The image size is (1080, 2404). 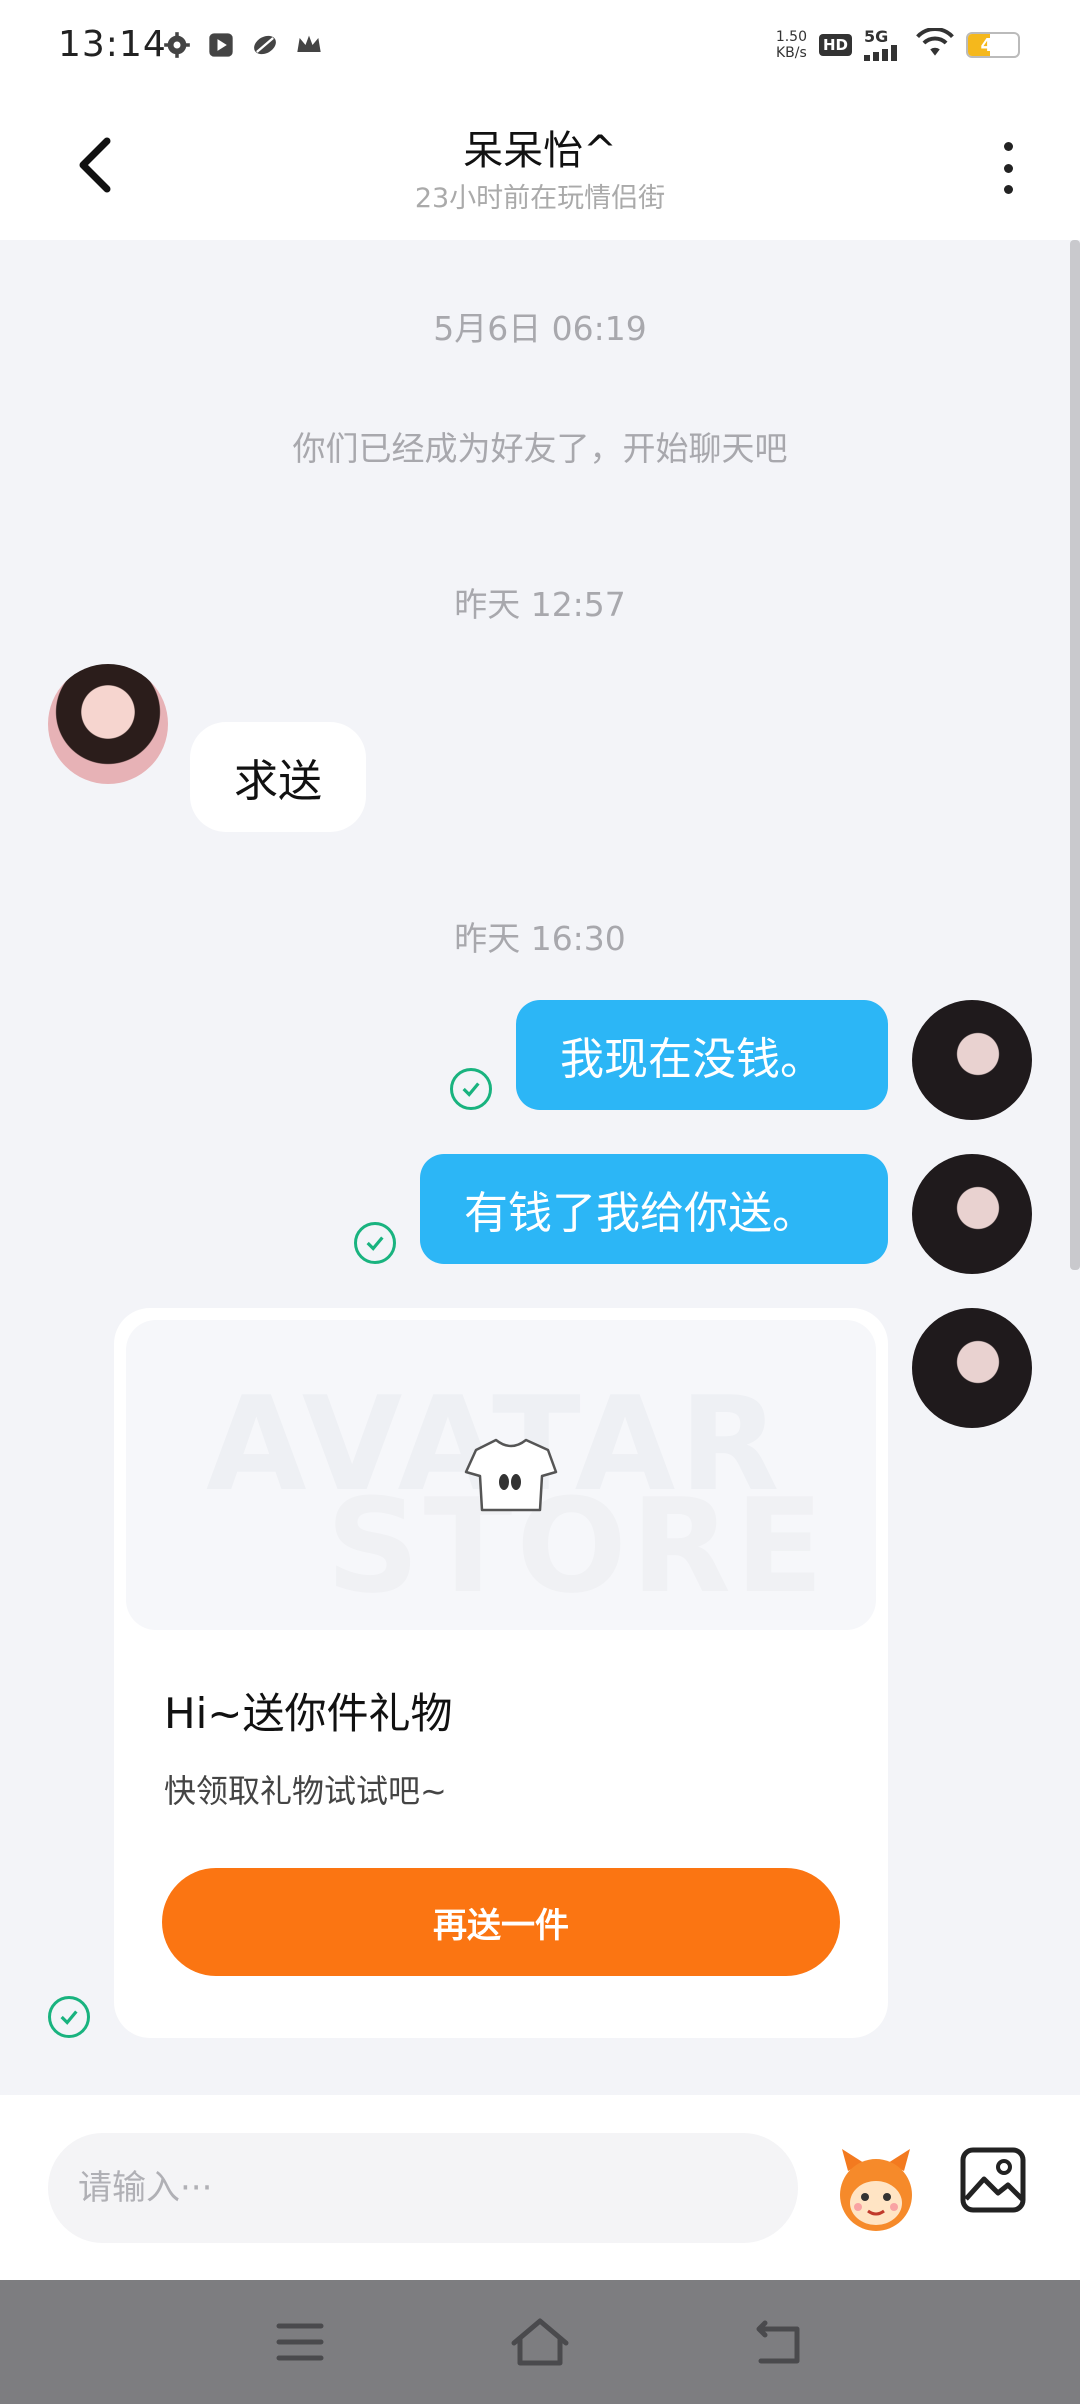 What do you see at coordinates (221, 45) in the screenshot?
I see `play-icon` at bounding box center [221, 45].